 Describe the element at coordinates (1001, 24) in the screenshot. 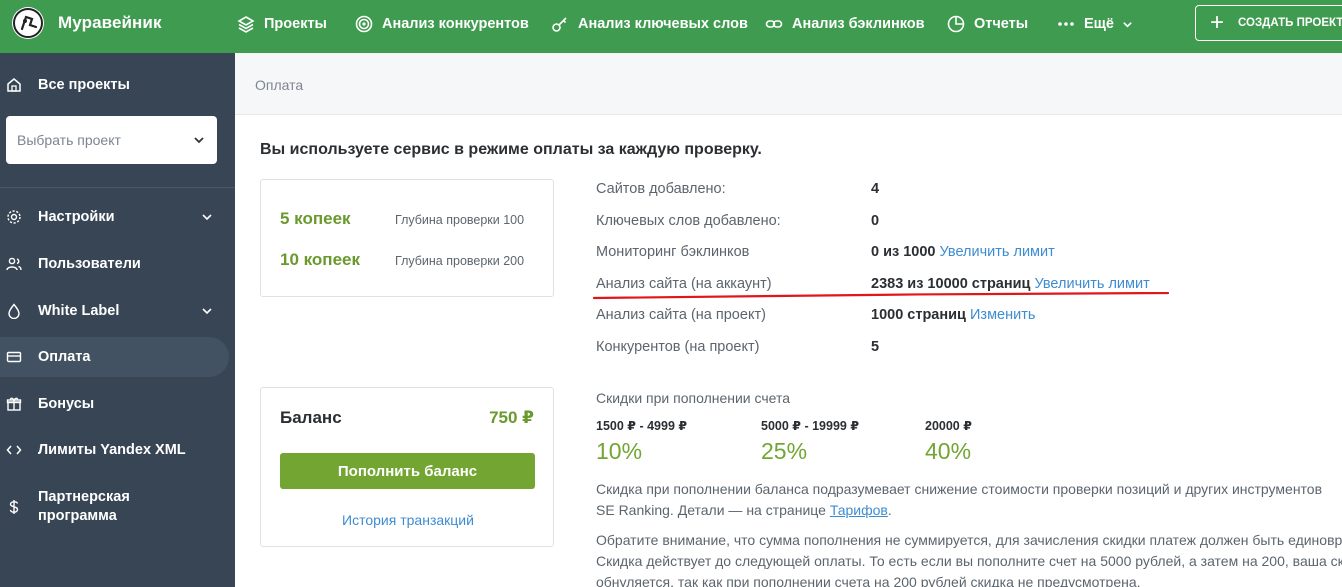

I see `nav-reports-label: Отчеты` at that location.